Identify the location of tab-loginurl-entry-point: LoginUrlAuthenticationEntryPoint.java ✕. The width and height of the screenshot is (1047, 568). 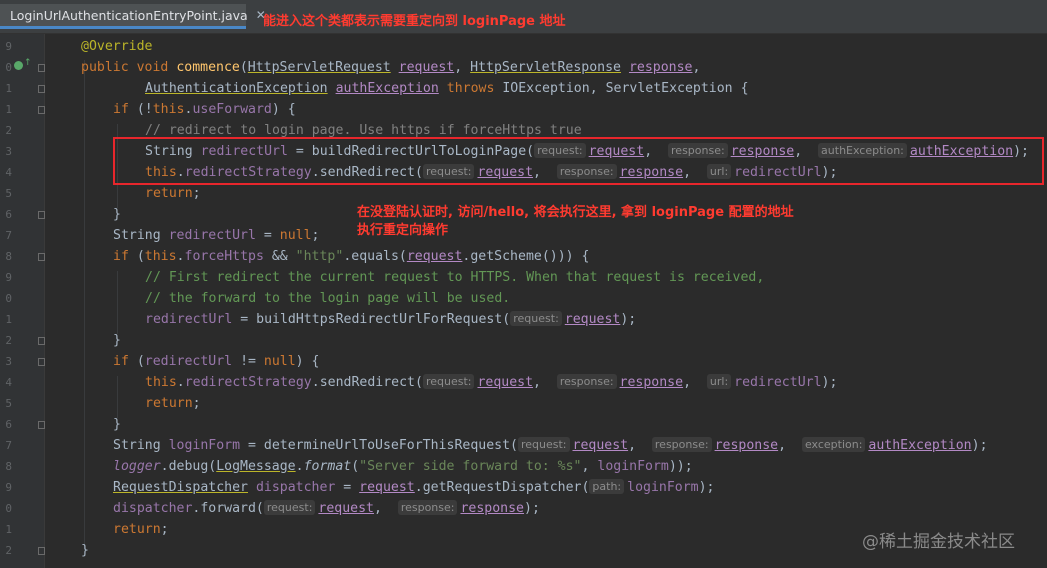
(133, 16).